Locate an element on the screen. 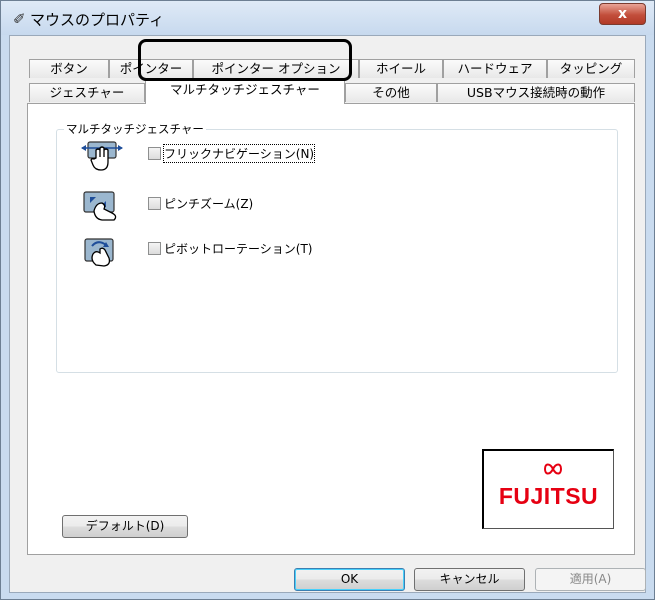 Image resolution: width=657 pixels, height=602 pixels. cancel-button: キャンセル is located at coordinates (469, 579).